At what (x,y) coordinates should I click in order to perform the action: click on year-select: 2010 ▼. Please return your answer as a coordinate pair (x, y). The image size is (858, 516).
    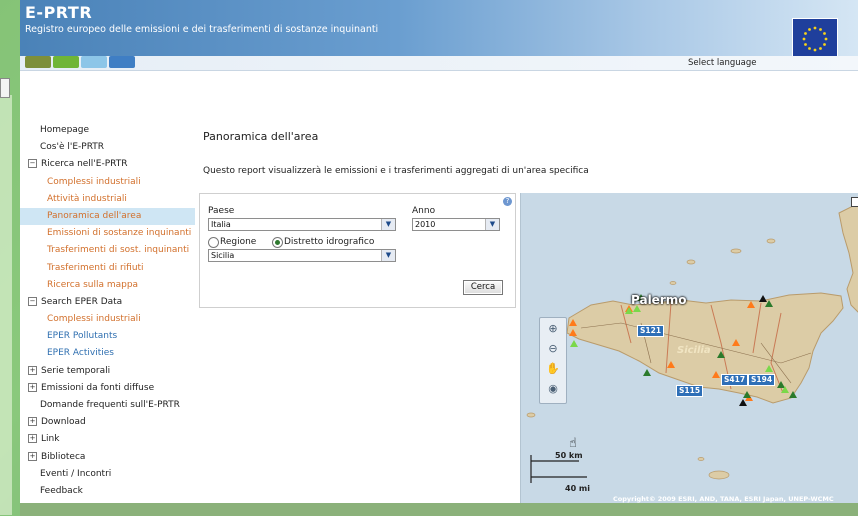
    Looking at the image, I should click on (456, 224).